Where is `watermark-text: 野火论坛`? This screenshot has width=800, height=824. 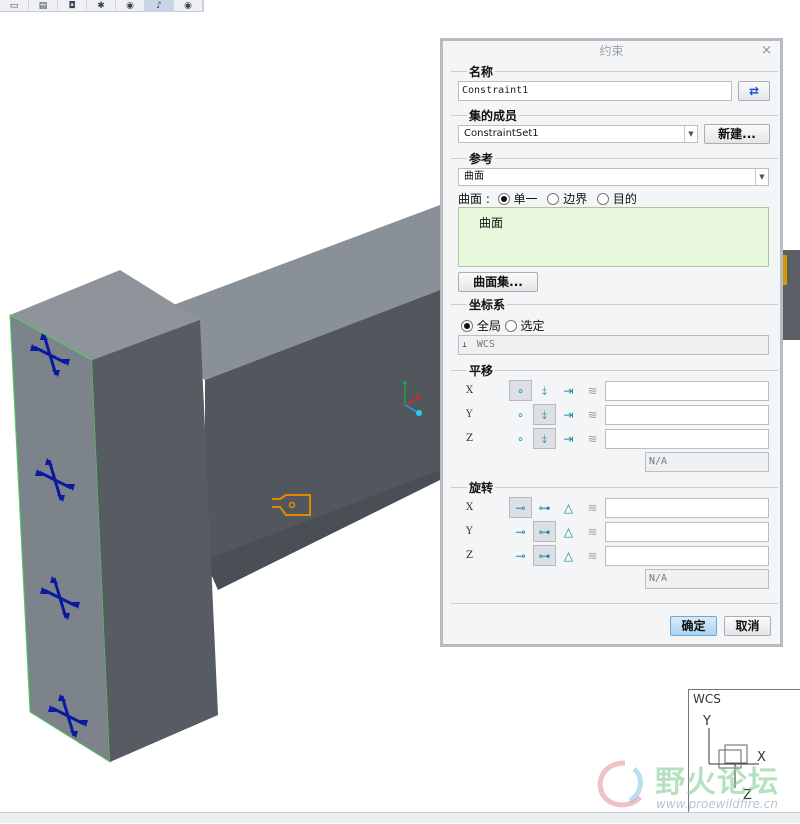
watermark-text: 野火论坛 is located at coordinates (717, 782).